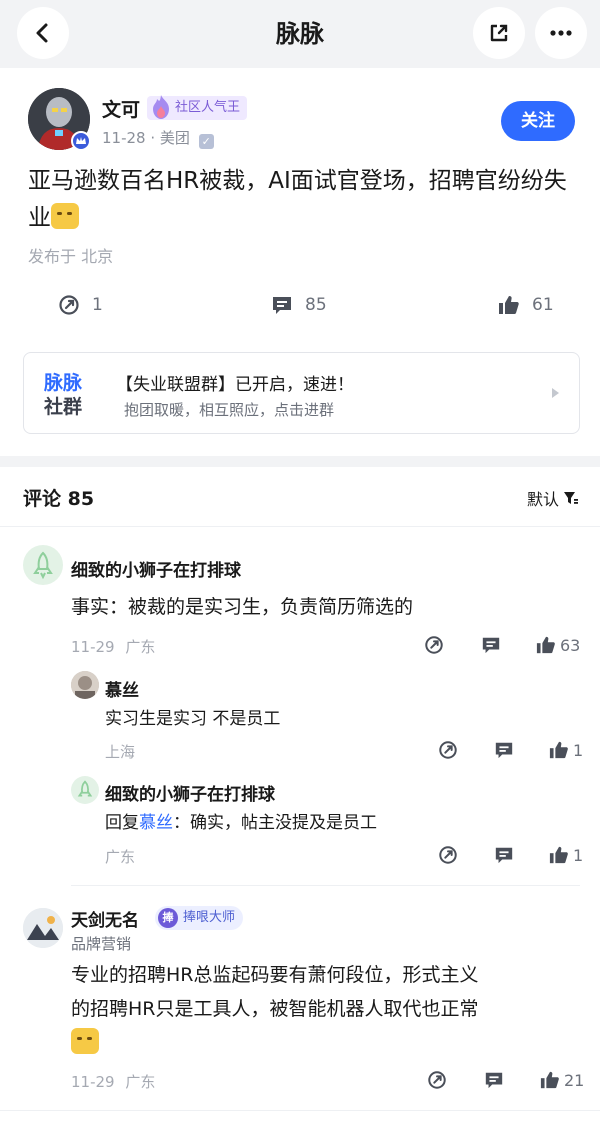 The image size is (600, 1121). What do you see at coordinates (538, 121) in the screenshot?
I see `follow-button: 关注` at bounding box center [538, 121].